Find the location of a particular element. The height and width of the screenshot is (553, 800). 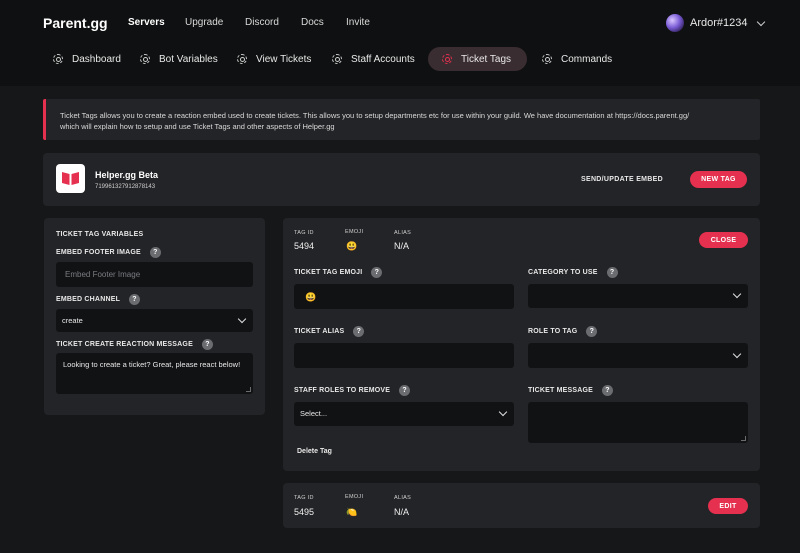

nav-upgrade: Upgrade is located at coordinates (204, 22).